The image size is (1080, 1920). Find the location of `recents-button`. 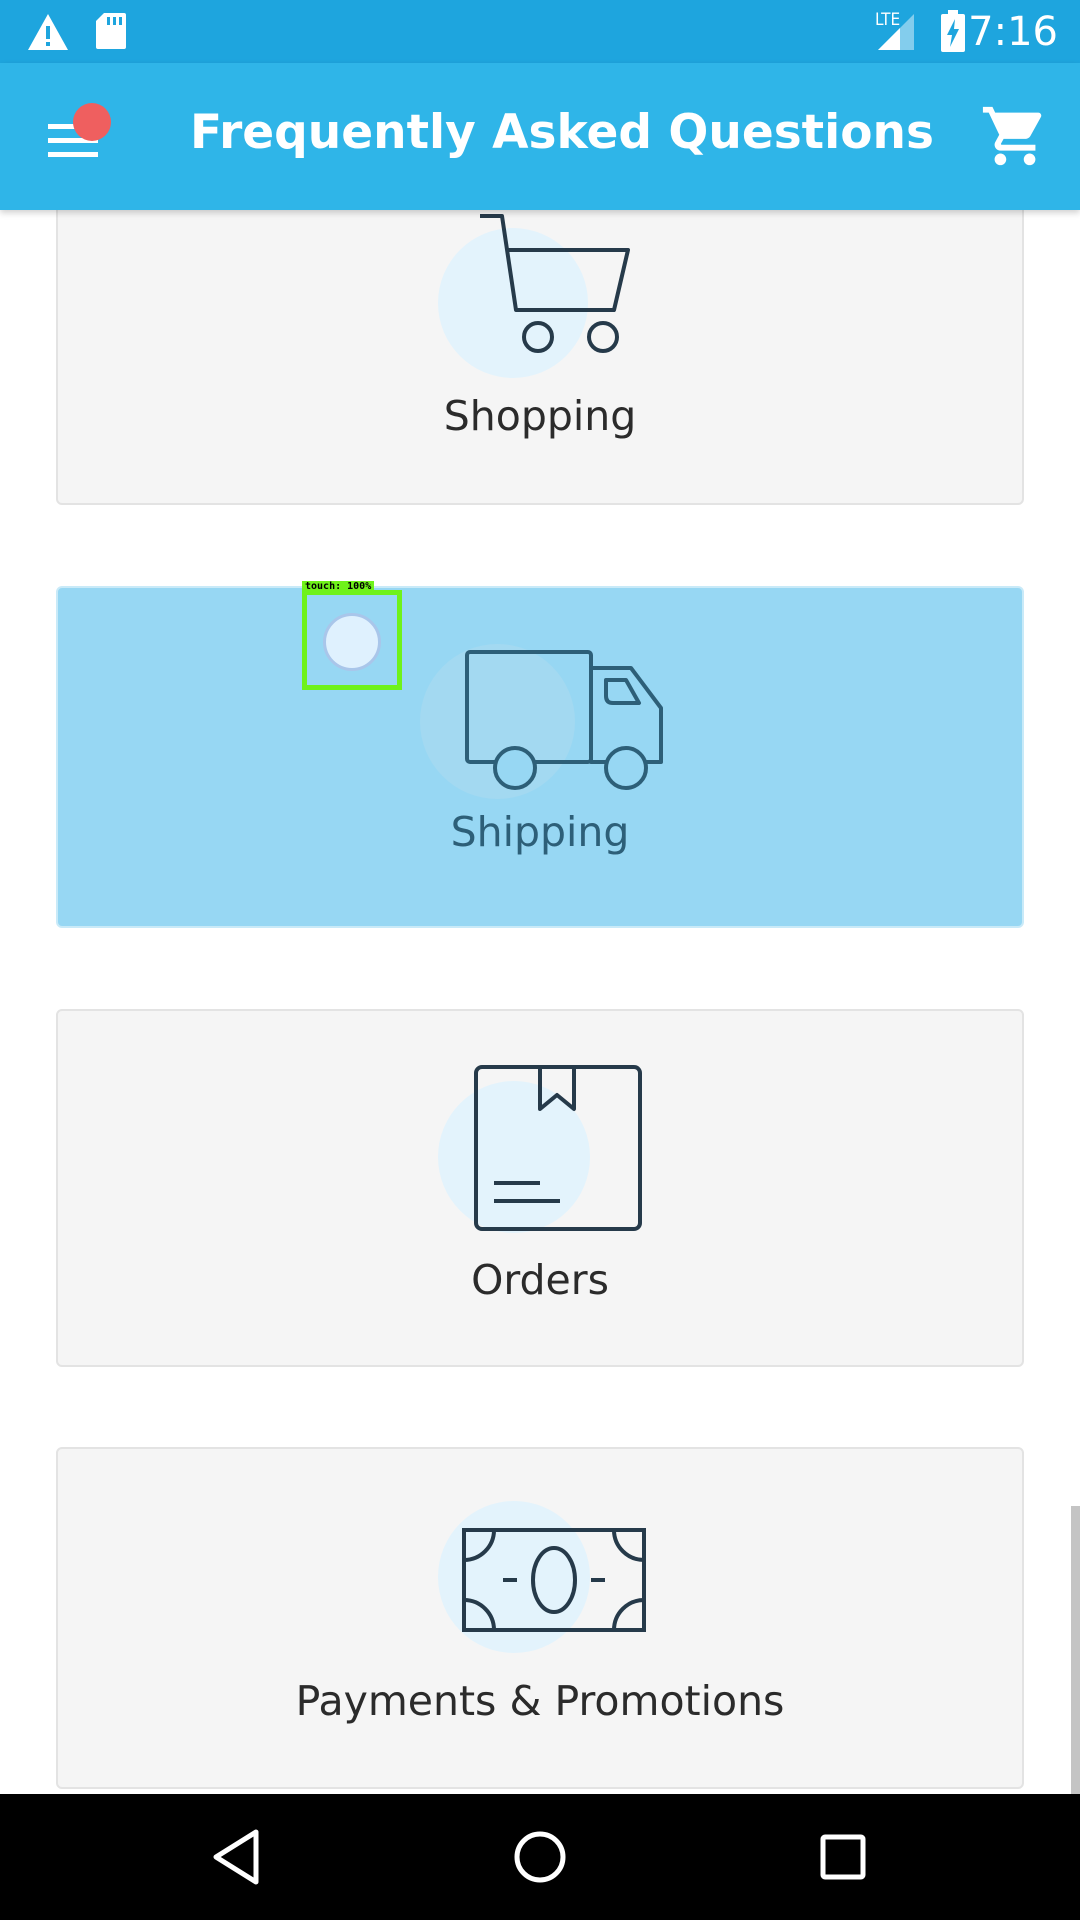

recents-button is located at coordinates (843, 1857).